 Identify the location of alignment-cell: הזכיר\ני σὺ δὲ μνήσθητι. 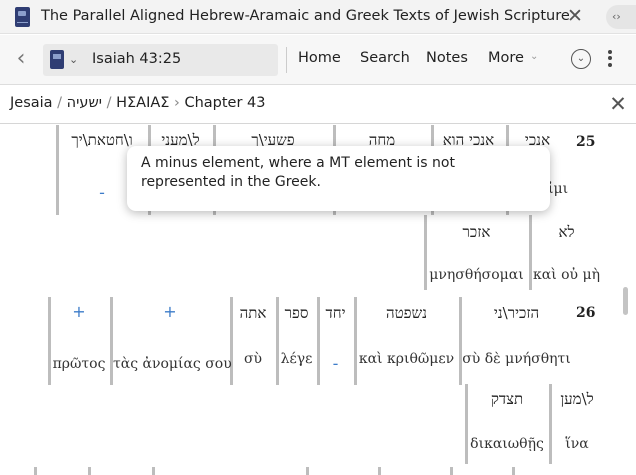
(515, 341).